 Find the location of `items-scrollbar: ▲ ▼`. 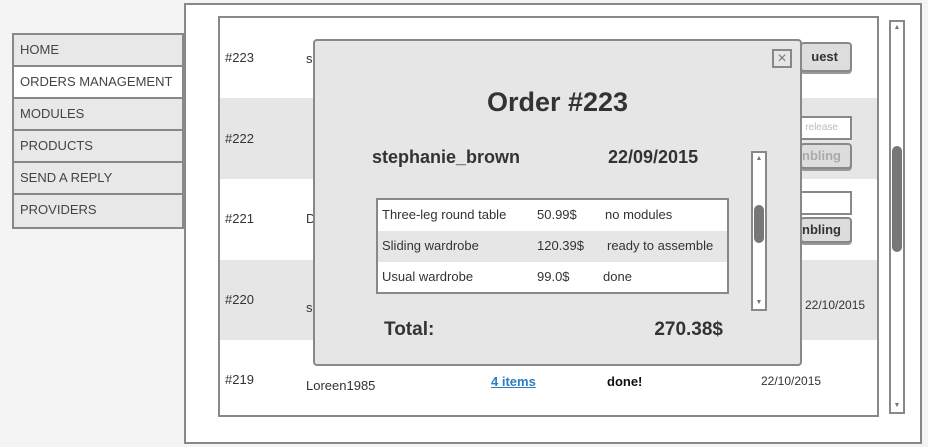

items-scrollbar: ▲ ▼ is located at coordinates (759, 231).